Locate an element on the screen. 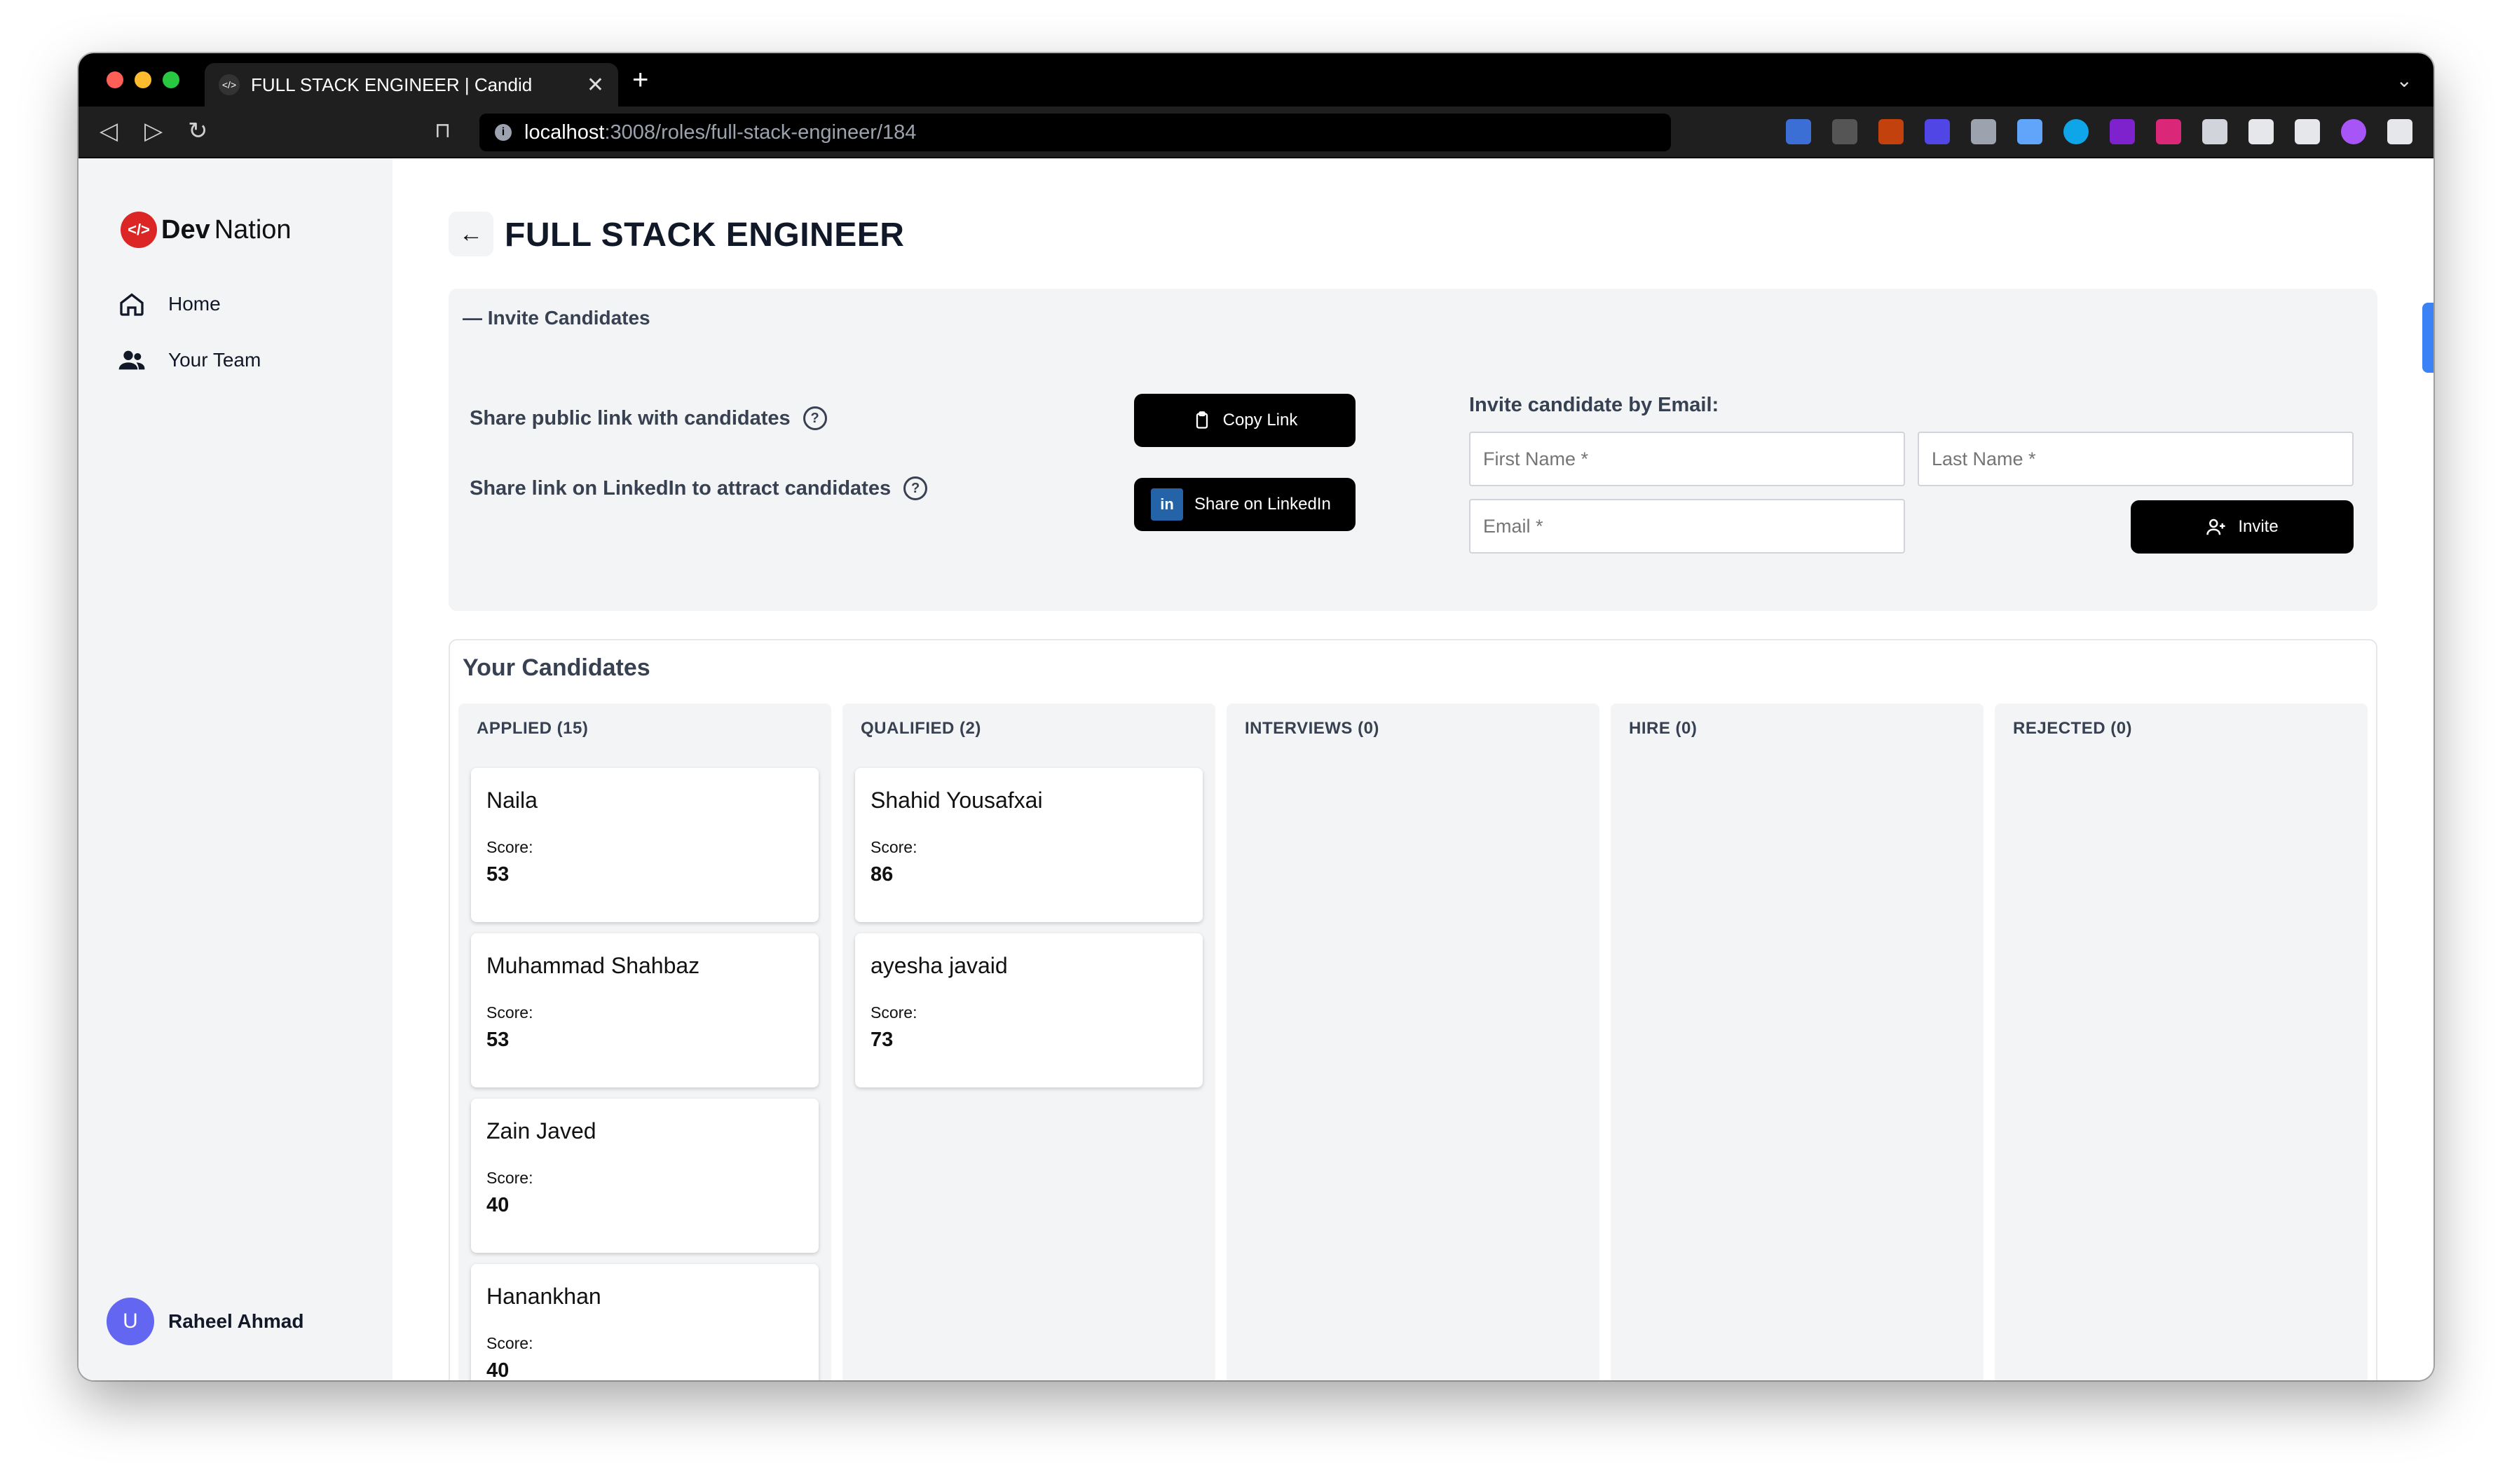 The height and width of the screenshot is (1484, 2512). close-window-button is located at coordinates (115, 79).